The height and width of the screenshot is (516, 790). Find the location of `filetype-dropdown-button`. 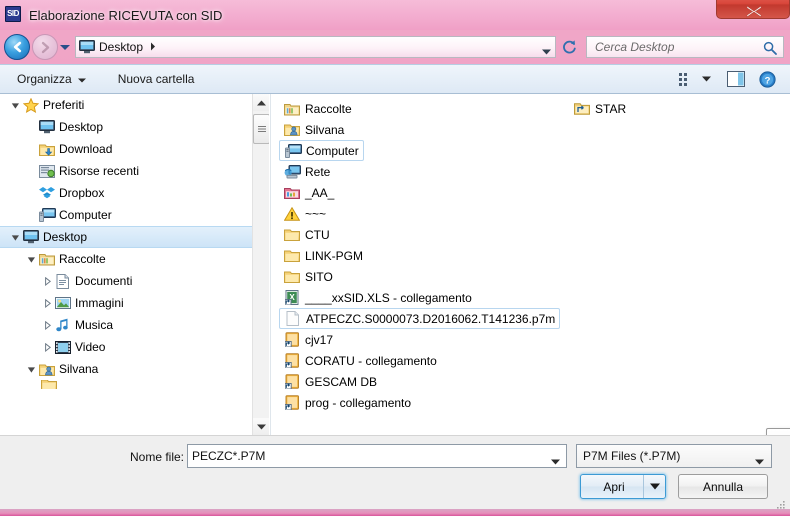

filetype-dropdown-button is located at coordinates (759, 461).